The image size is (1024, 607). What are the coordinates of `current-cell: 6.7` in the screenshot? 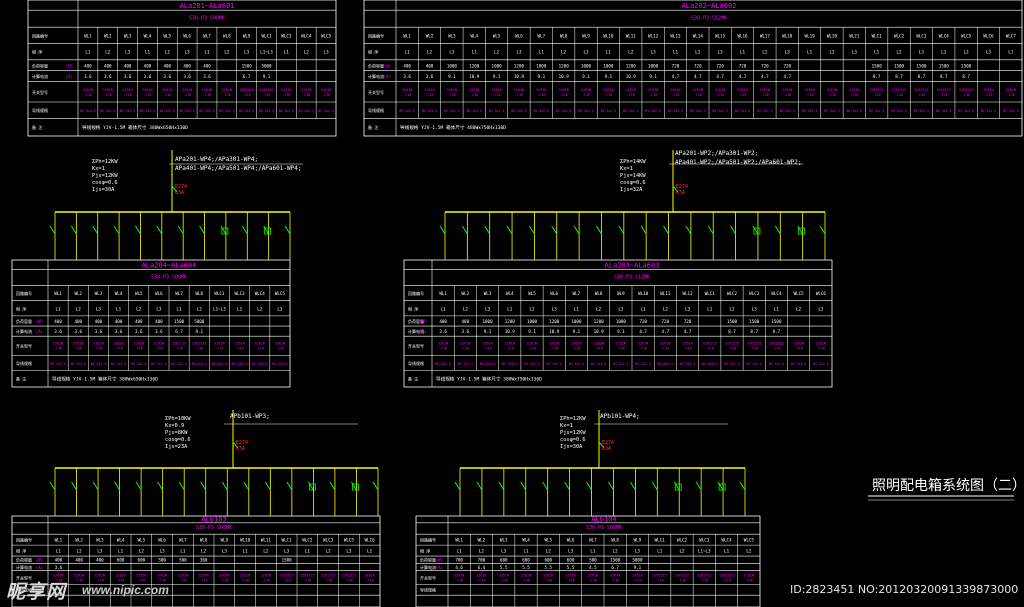 It's located at (615, 567).